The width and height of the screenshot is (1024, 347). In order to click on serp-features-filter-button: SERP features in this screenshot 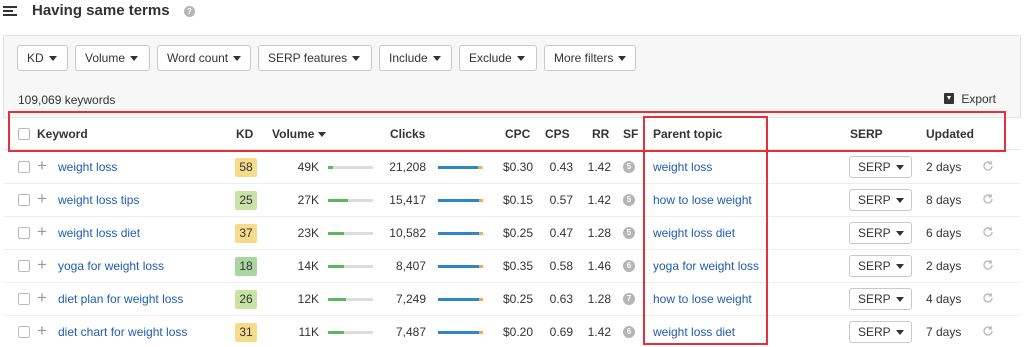, I will do `click(315, 58)`.